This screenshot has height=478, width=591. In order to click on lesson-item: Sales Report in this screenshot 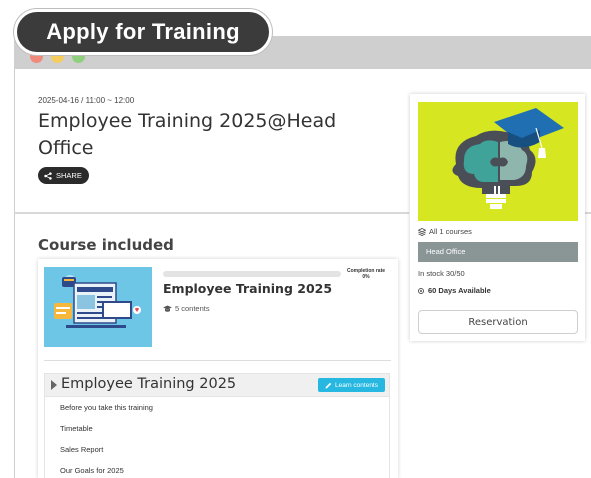, I will do `click(217, 449)`.